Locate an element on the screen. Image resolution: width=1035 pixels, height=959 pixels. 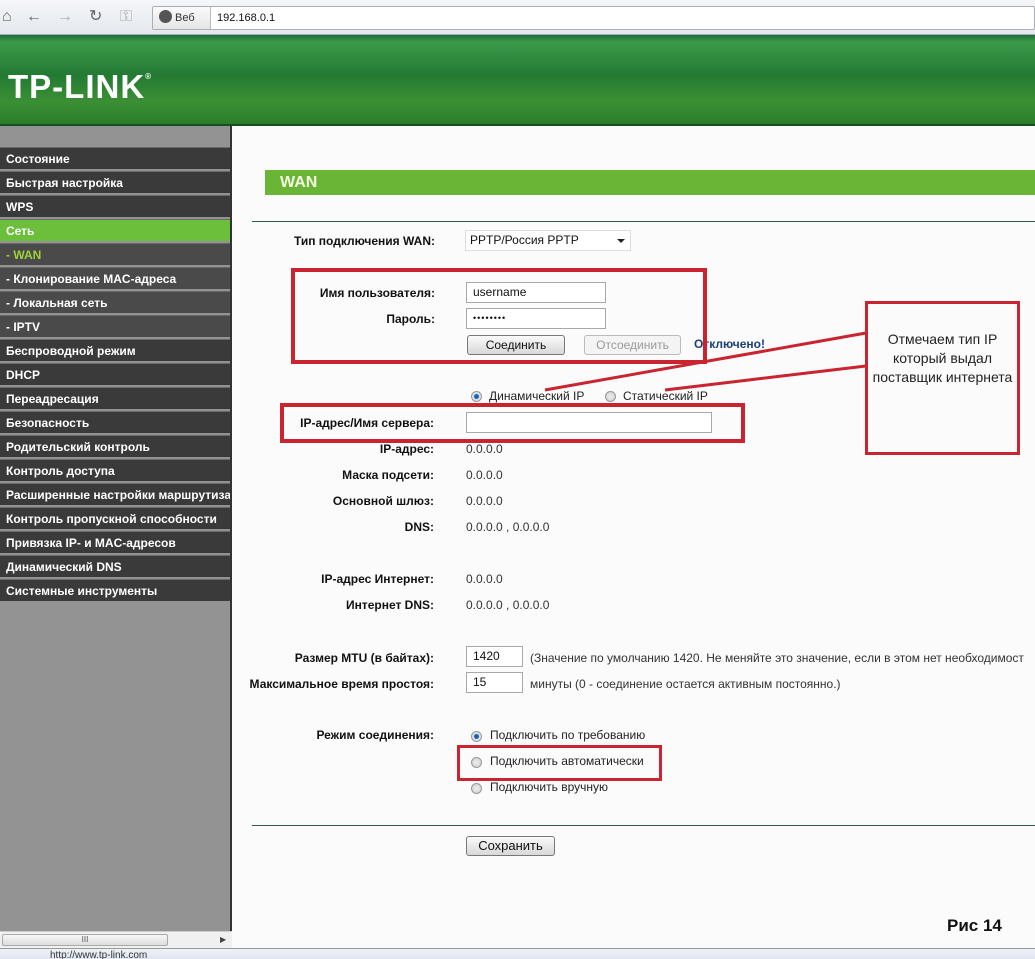
subnet-mask-value: 0.0.0.0 is located at coordinates (484, 475).